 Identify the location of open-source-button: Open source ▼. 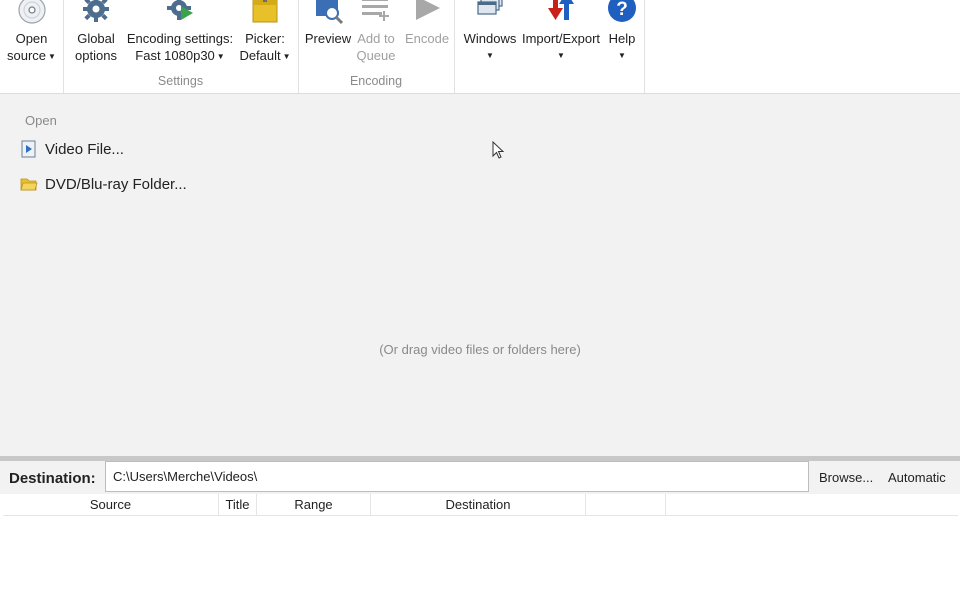
(31, 32).